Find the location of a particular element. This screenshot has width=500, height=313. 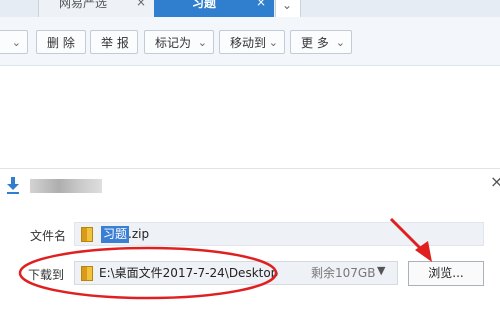

annotation-arrow-line is located at coordinates (407, 235).